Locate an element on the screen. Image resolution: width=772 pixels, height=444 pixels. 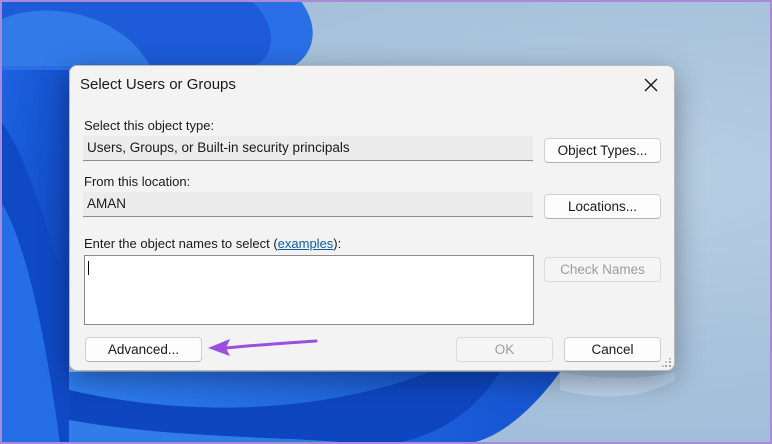
dialog-title: Select Users or Groups is located at coordinates (158, 84).